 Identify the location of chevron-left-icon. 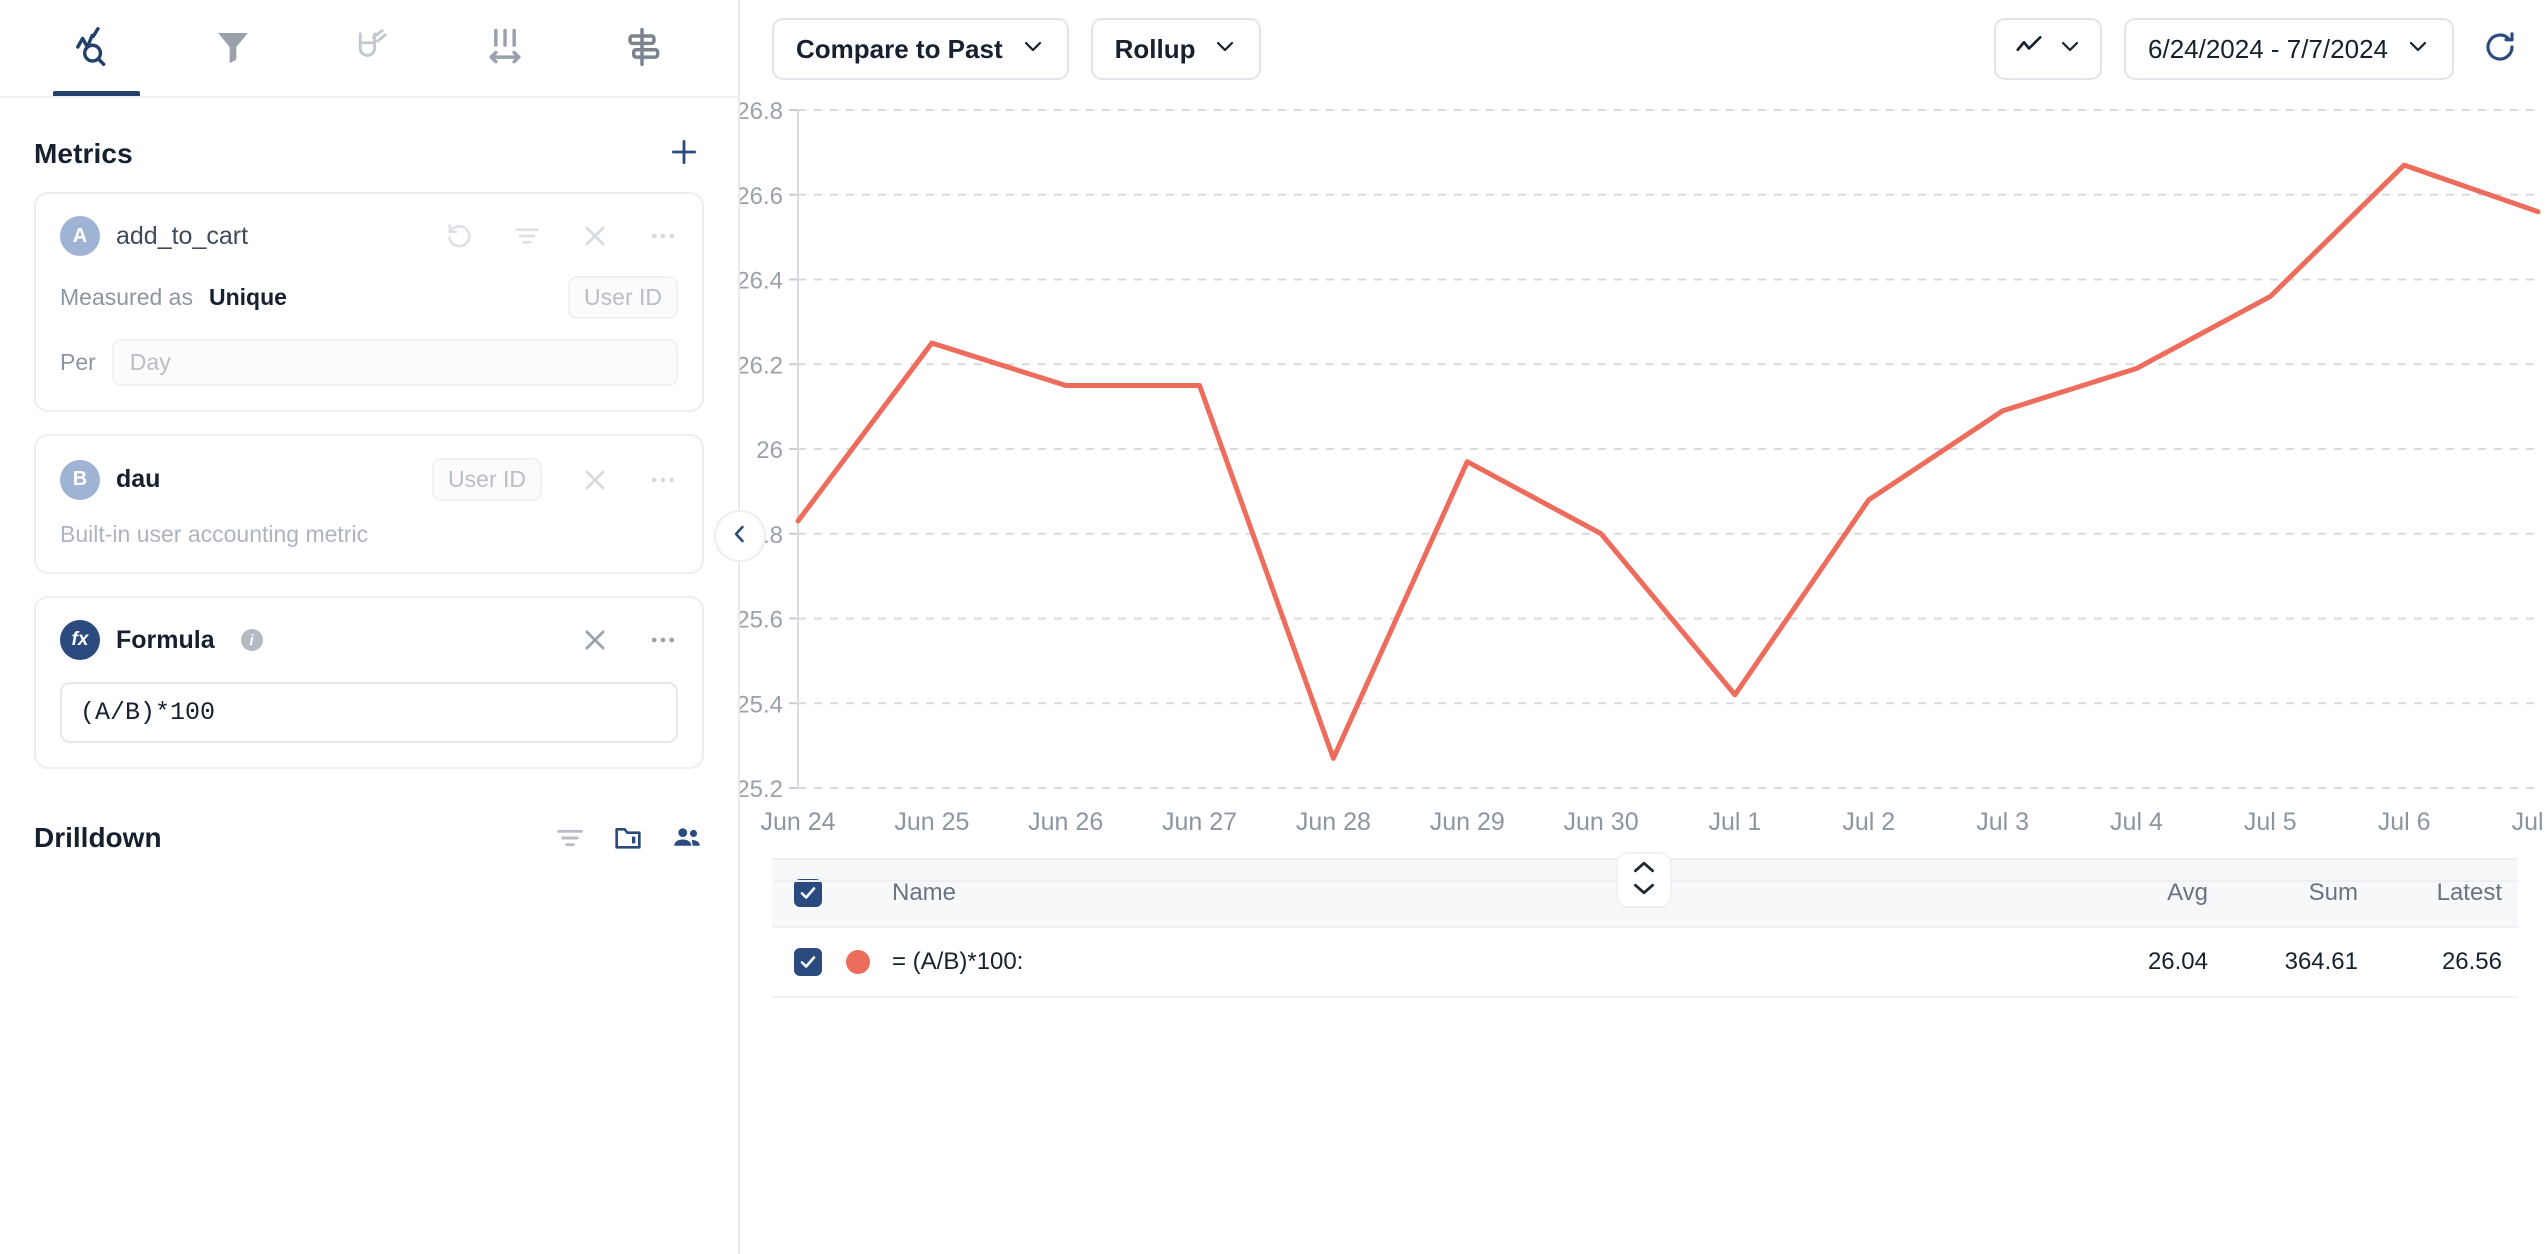
(740, 536).